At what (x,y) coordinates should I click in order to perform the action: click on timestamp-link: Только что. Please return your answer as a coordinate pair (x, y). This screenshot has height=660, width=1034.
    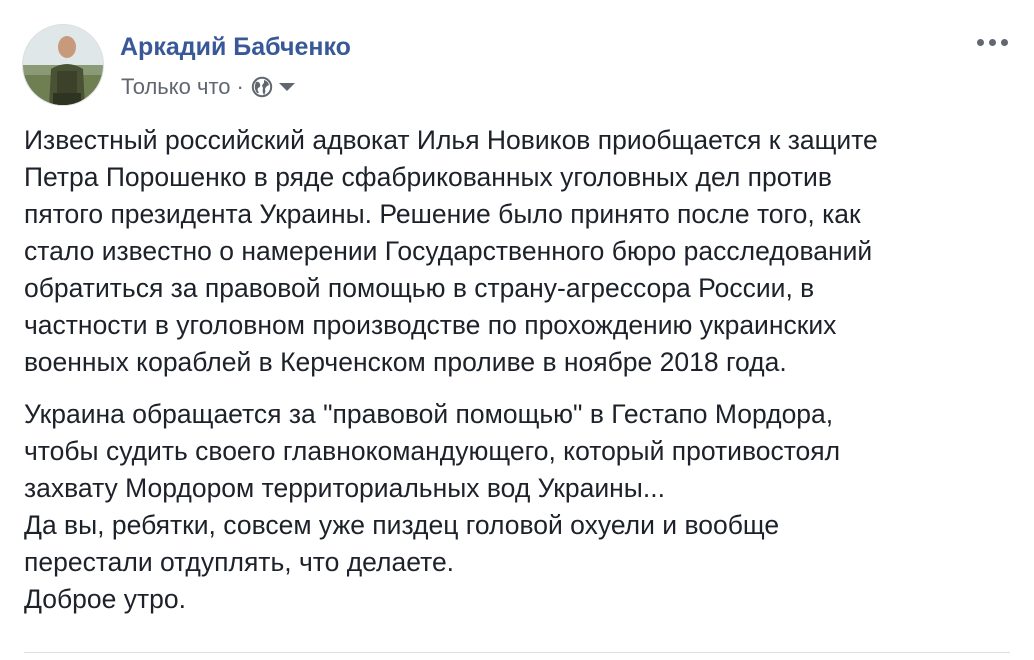
    Looking at the image, I should click on (176, 87).